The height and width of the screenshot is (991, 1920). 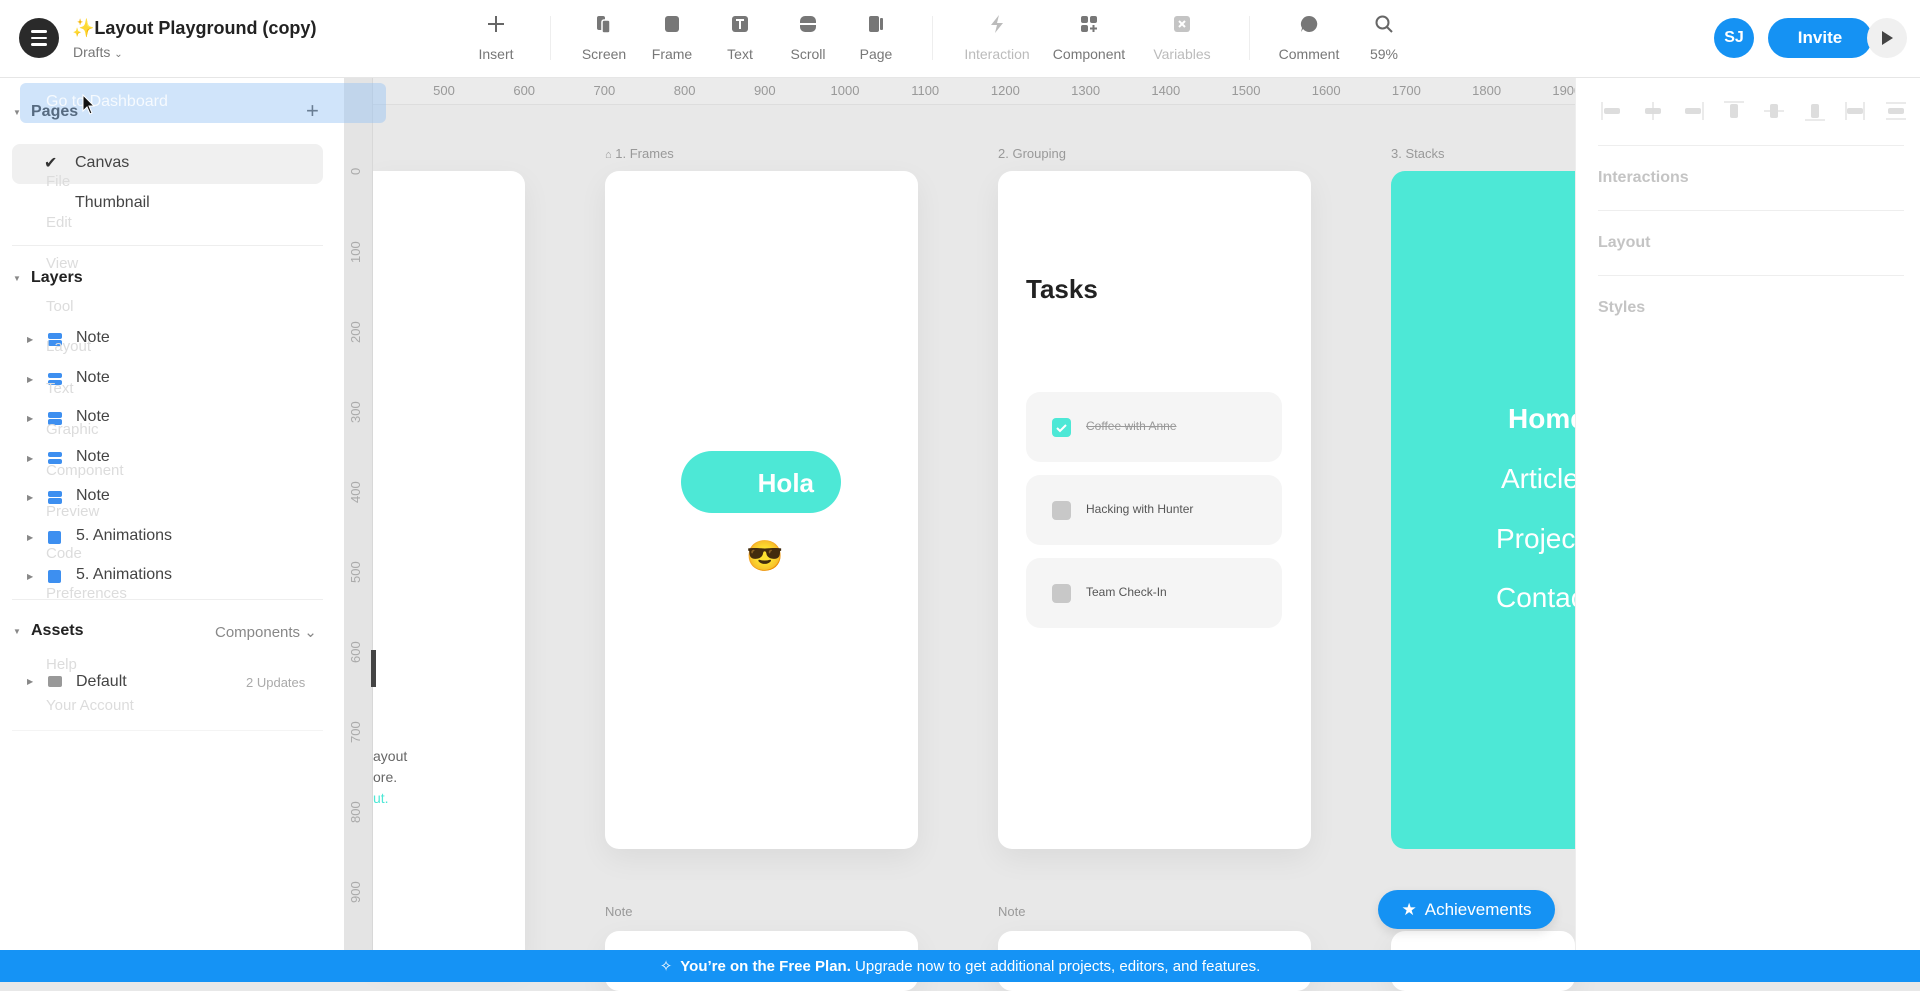 What do you see at coordinates (89, 104) in the screenshot?
I see `cursor-icon` at bounding box center [89, 104].